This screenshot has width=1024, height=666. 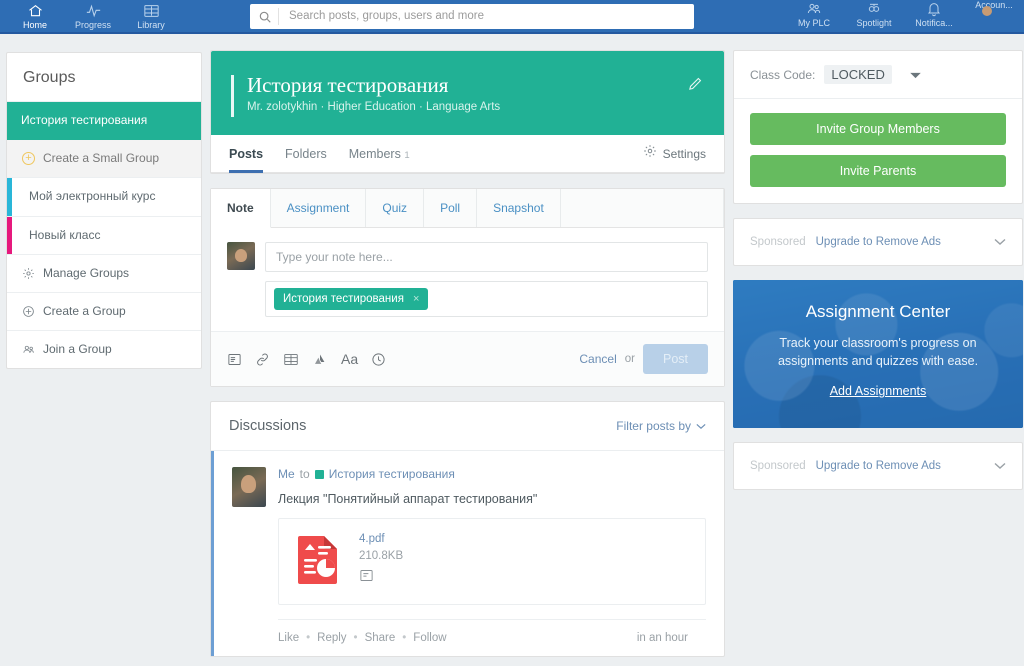 What do you see at coordinates (380, 638) in the screenshot?
I see `share-button: Share` at bounding box center [380, 638].